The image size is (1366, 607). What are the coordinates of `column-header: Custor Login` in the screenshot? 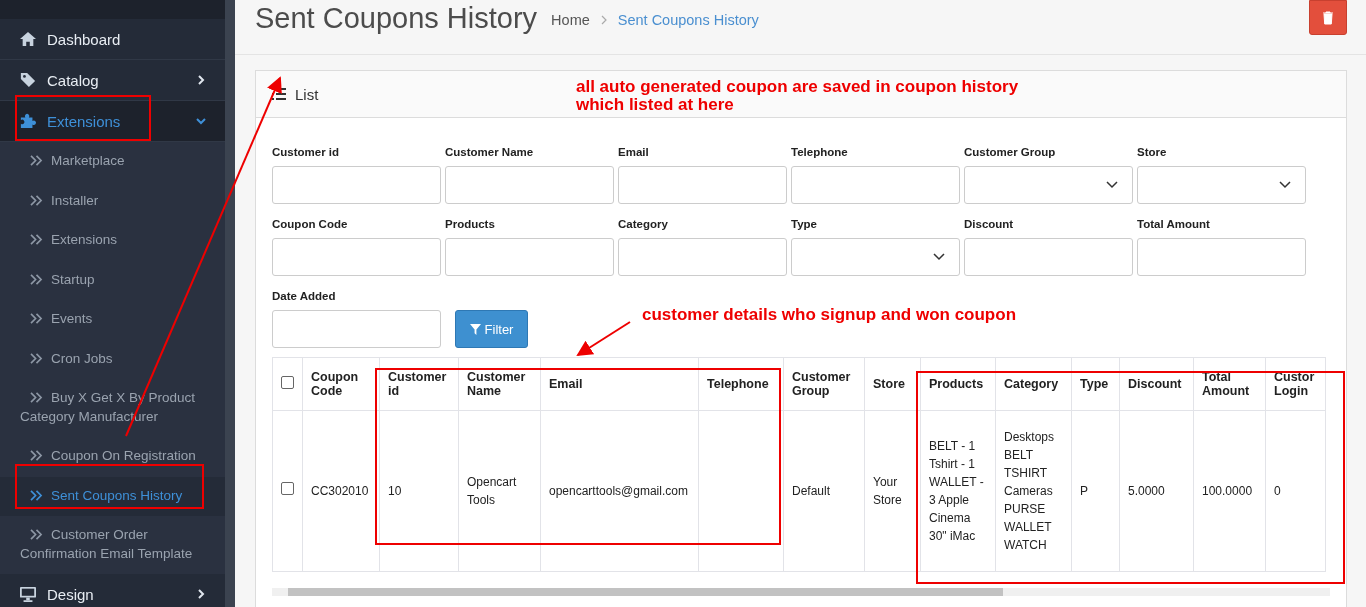 It's located at (1295, 384).